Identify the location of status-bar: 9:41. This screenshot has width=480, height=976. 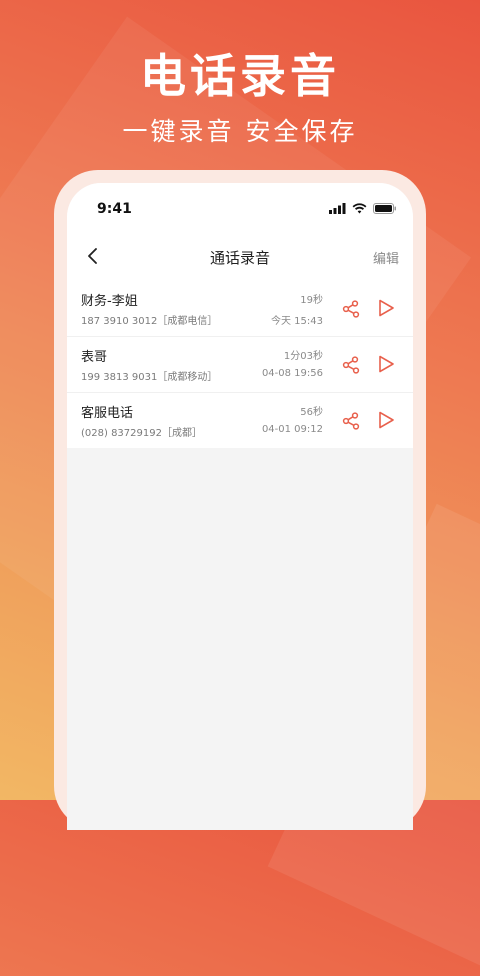
(240, 208).